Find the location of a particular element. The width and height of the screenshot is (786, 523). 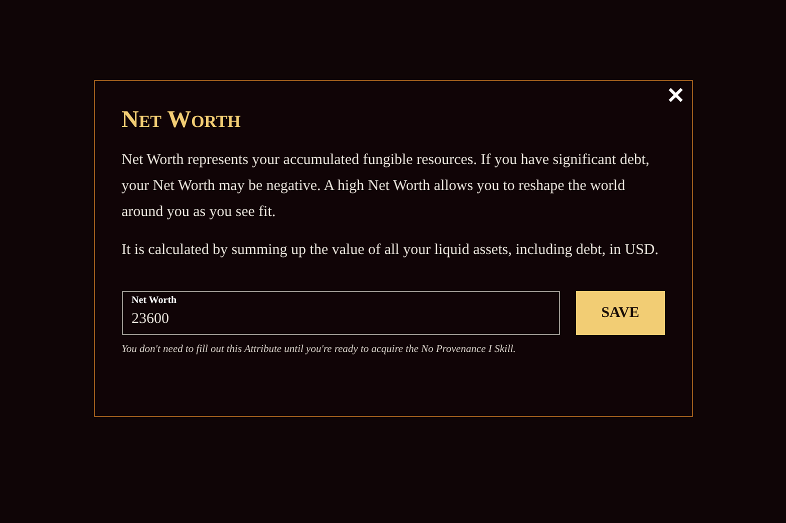

net-worth-field: Net Worth 23600 is located at coordinates (341, 313).